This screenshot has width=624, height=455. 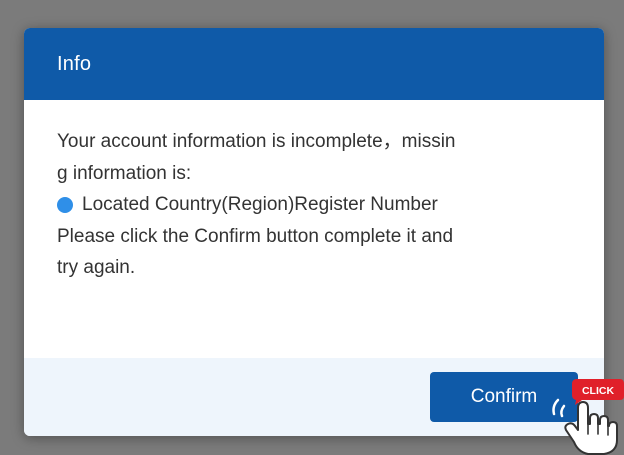 I want to click on dialog-title: Info, so click(x=74, y=63).